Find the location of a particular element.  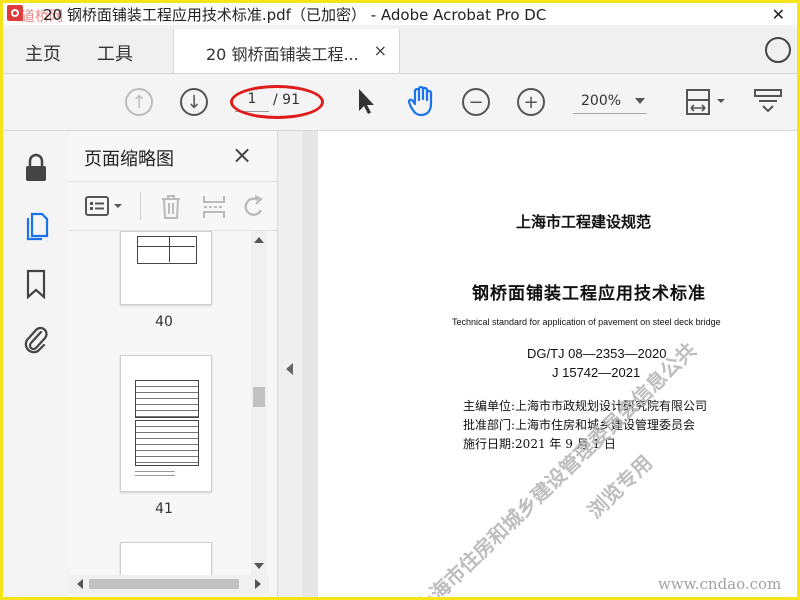

tab-document: 20 钢桥面铺装工程... × is located at coordinates (286, 51).